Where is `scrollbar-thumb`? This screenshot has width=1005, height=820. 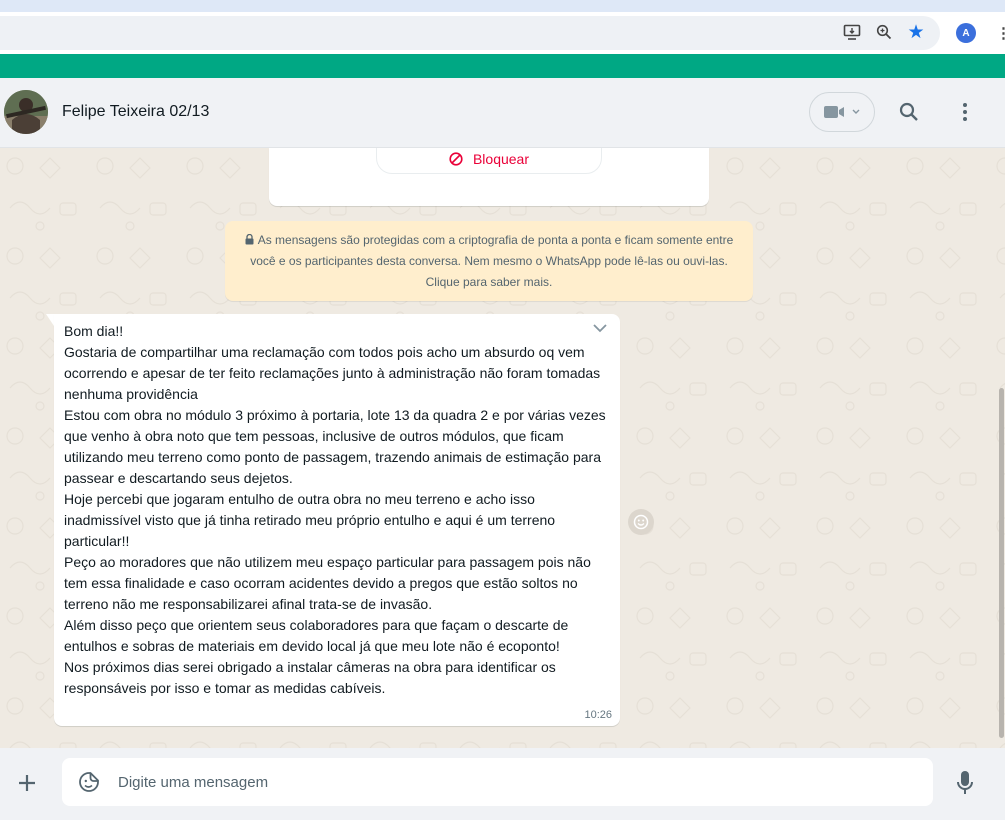
scrollbar-thumb is located at coordinates (1001, 563).